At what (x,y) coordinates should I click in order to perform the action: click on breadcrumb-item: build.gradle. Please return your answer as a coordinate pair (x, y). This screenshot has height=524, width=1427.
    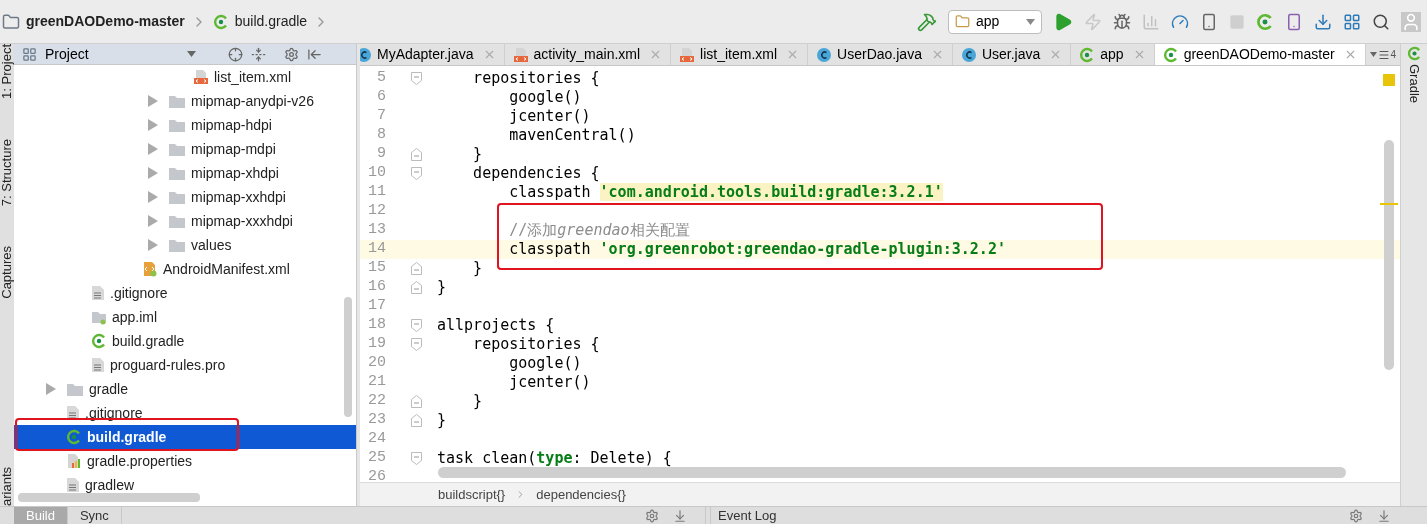
    Looking at the image, I should click on (271, 21).